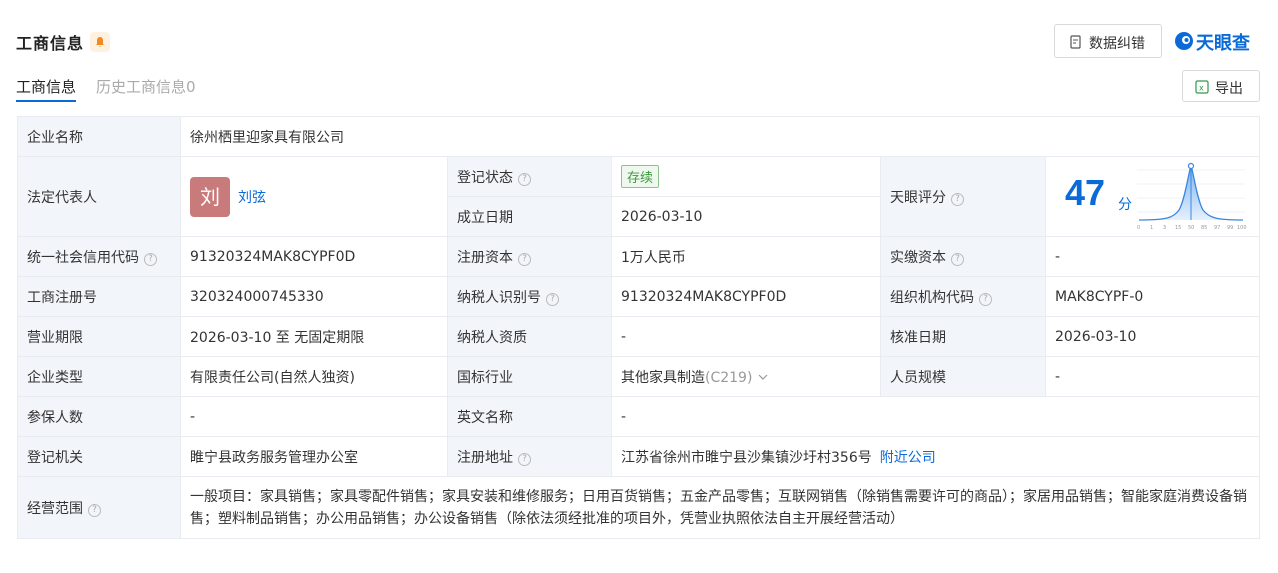 Image resolution: width=1278 pixels, height=573 pixels. I want to click on paid-capital: -, so click(1152, 256).